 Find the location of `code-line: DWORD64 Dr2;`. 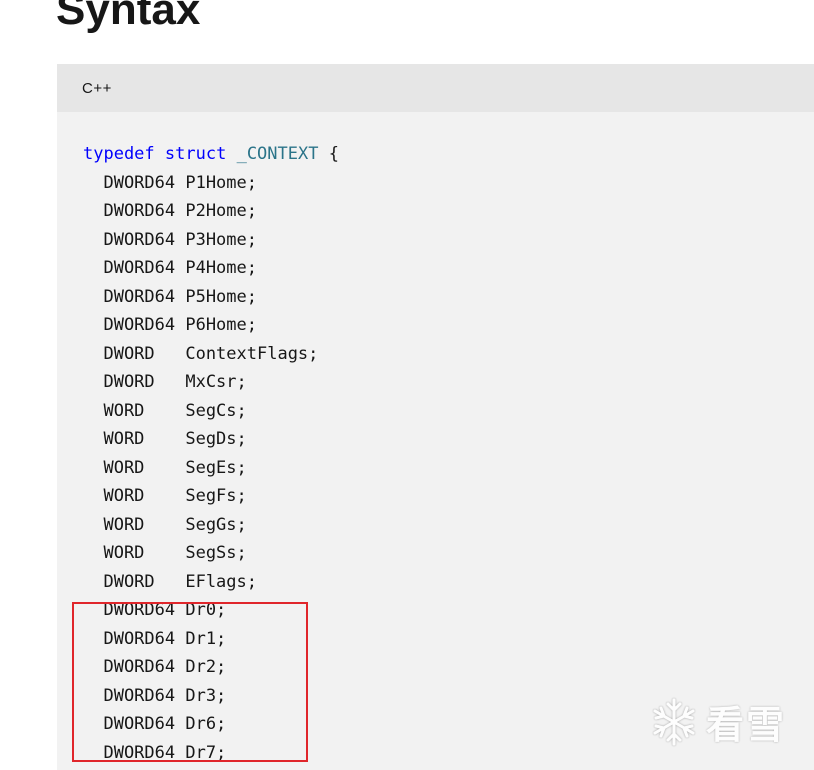

code-line: DWORD64 Dr2; is located at coordinates (211, 667).